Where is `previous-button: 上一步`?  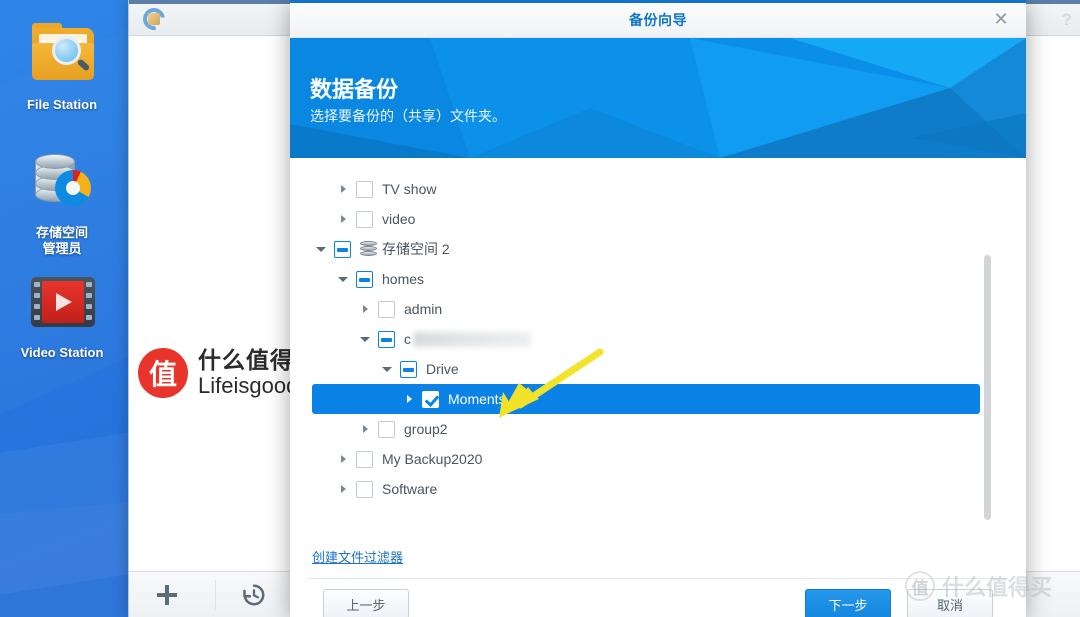
previous-button: 上一步 is located at coordinates (366, 603).